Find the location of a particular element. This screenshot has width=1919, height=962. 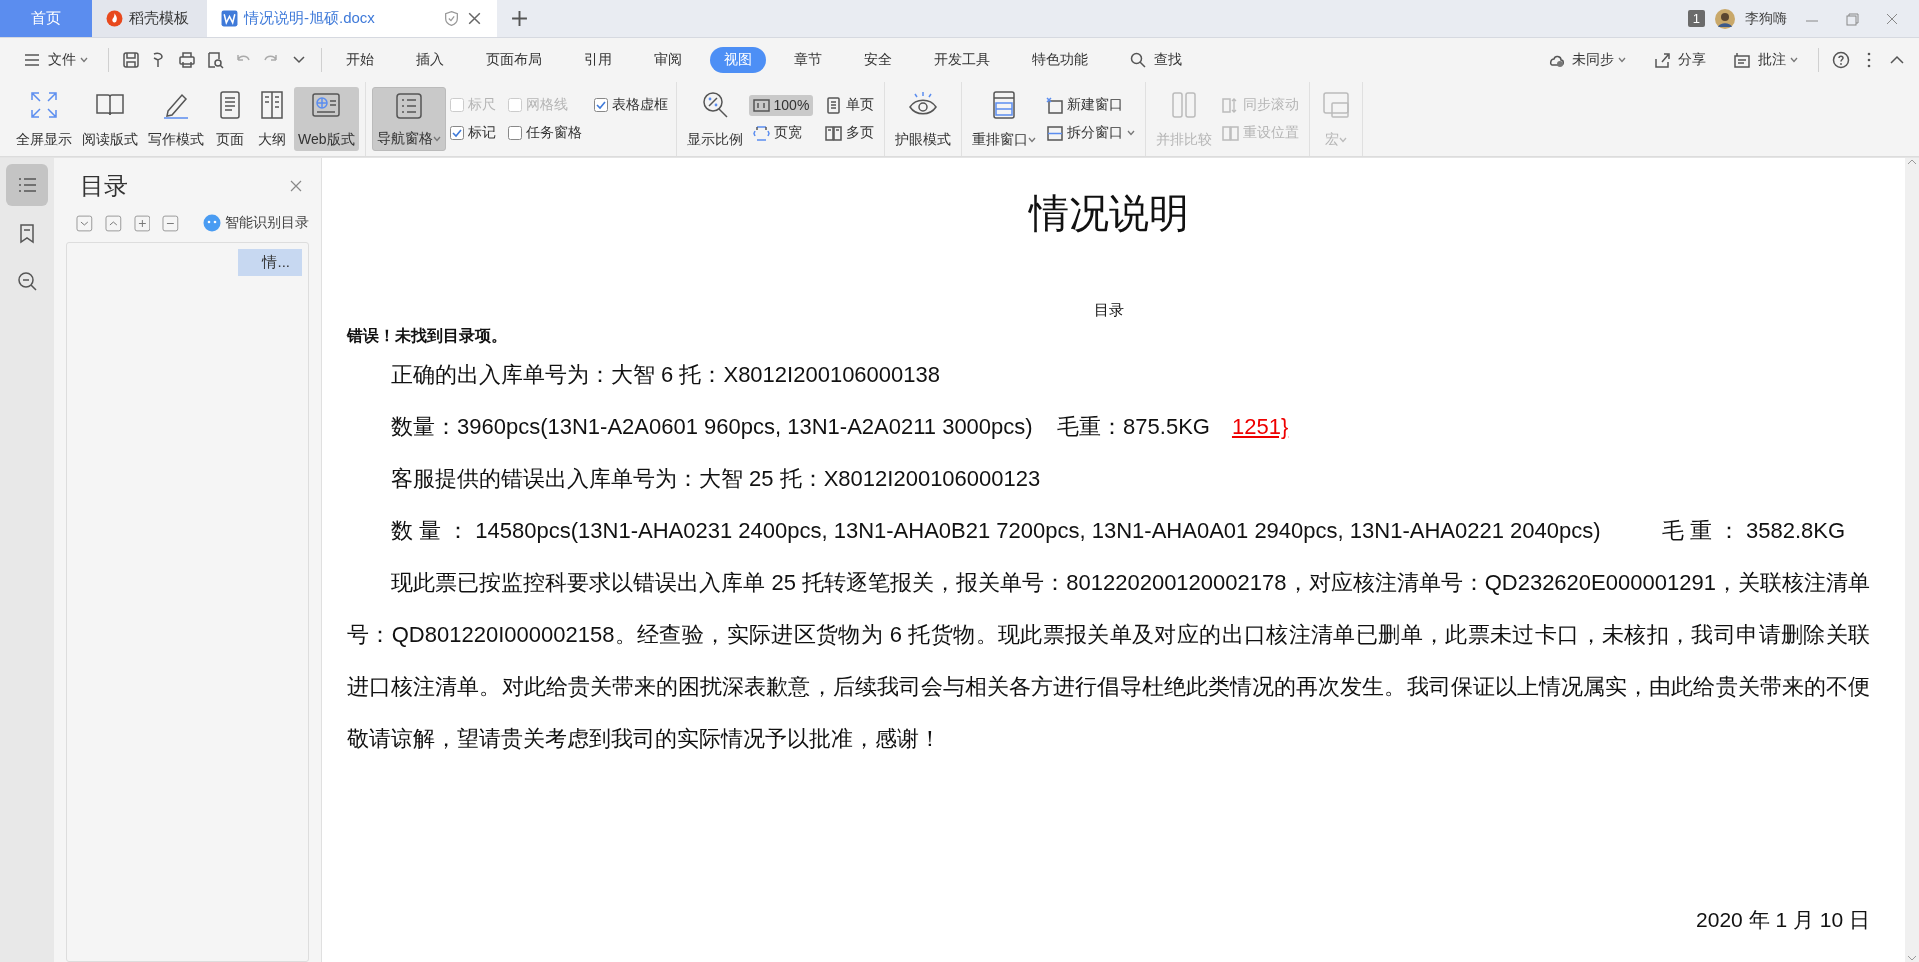

toolbar-button: 分享 is located at coordinates (1678, 60).